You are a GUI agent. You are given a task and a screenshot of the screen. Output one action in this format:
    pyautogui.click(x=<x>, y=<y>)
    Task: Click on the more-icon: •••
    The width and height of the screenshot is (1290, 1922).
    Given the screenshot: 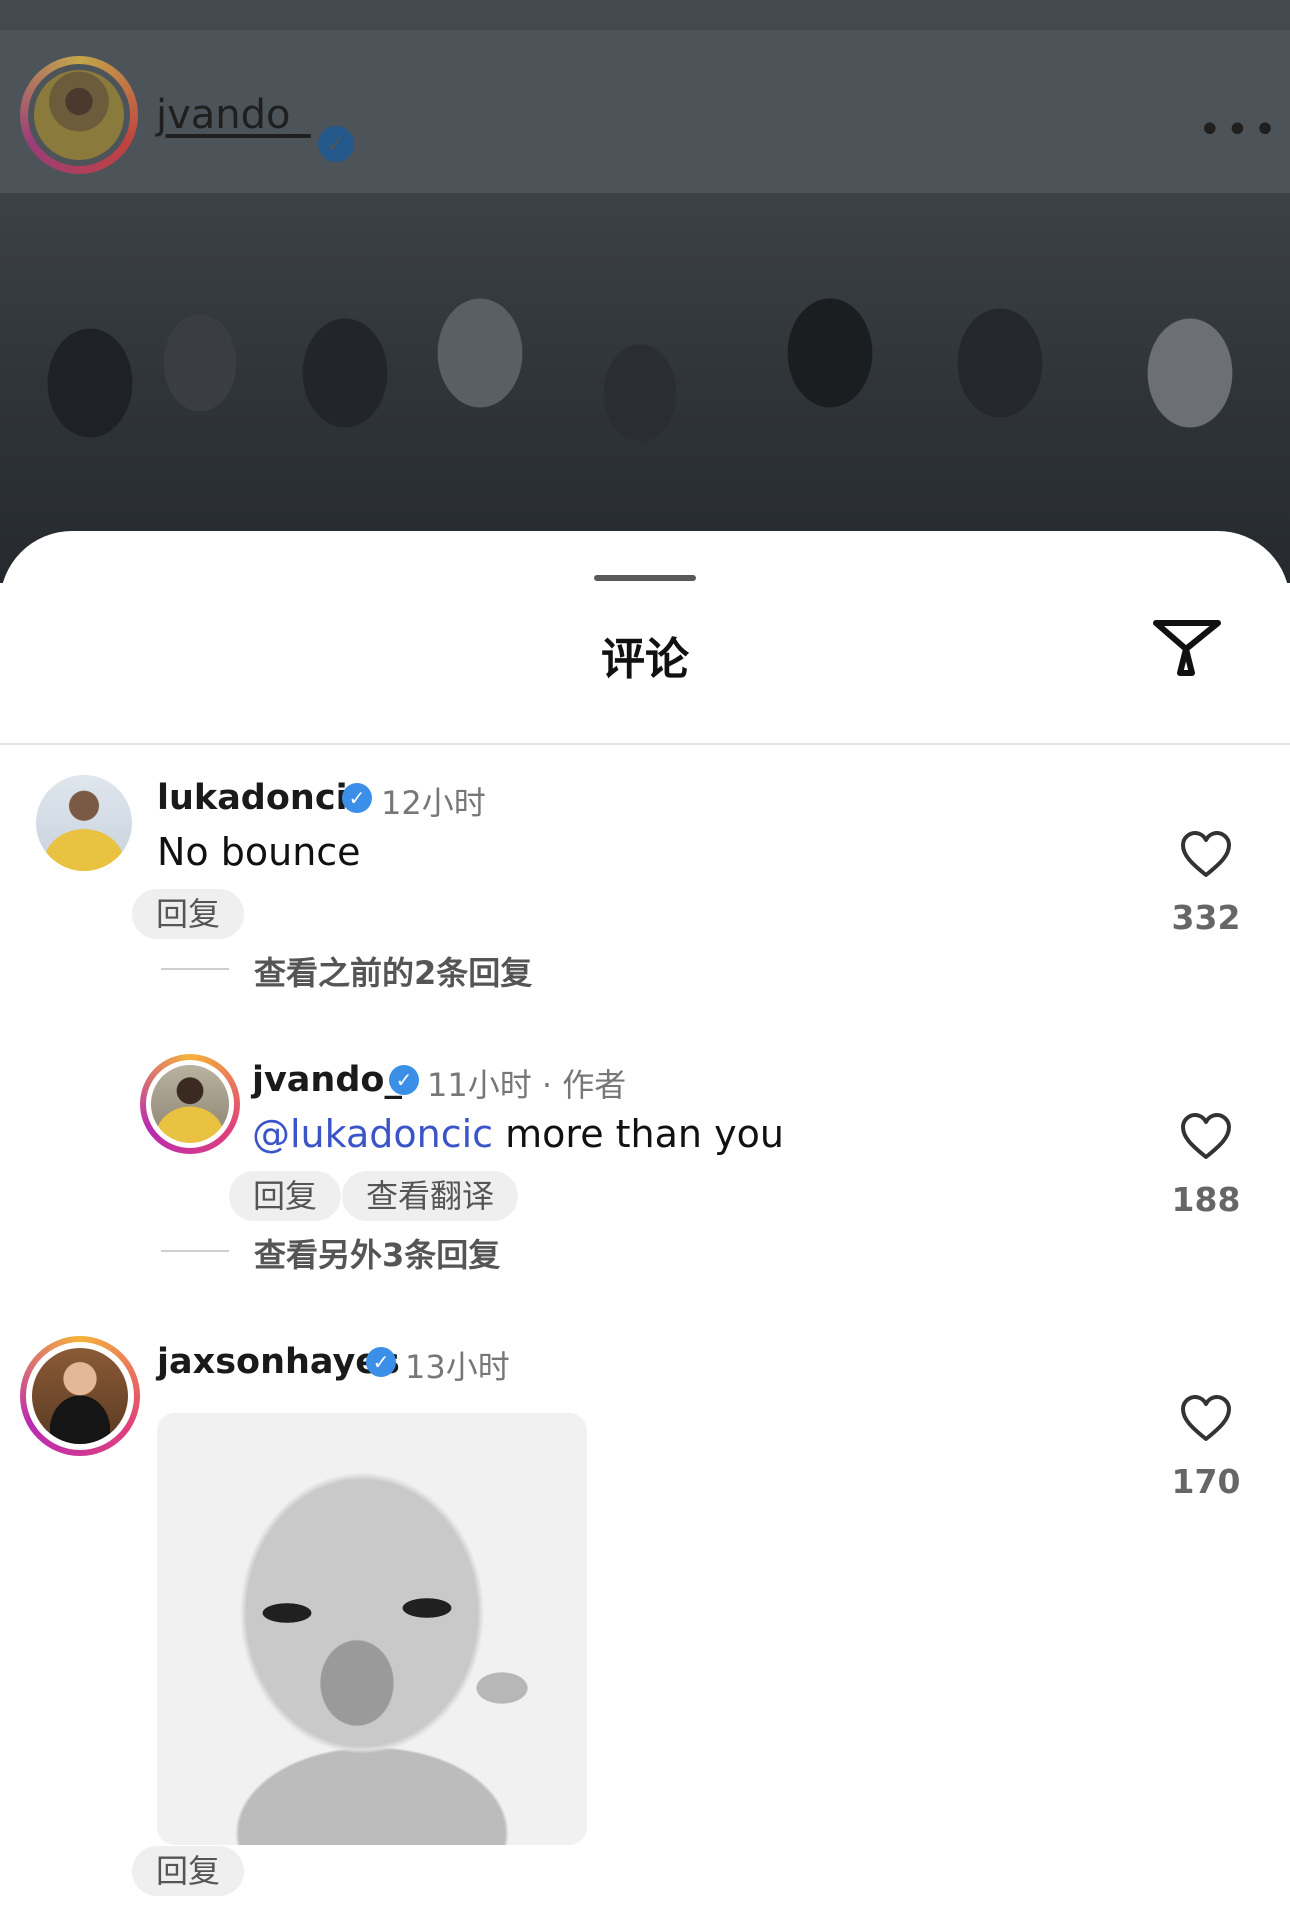 What is the action you would take?
    pyautogui.click(x=1239, y=130)
    